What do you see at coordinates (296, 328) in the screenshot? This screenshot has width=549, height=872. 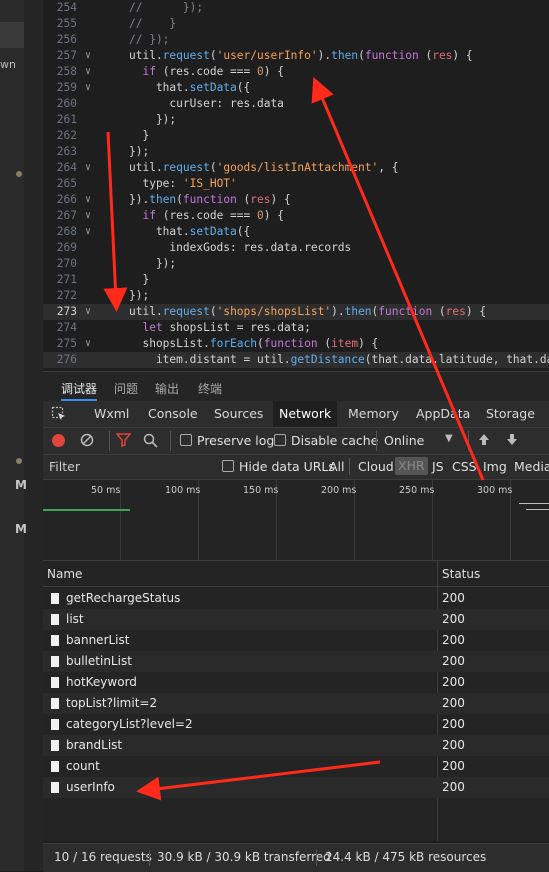 I see `code-line: 274 let shopsList = res.data;` at bounding box center [296, 328].